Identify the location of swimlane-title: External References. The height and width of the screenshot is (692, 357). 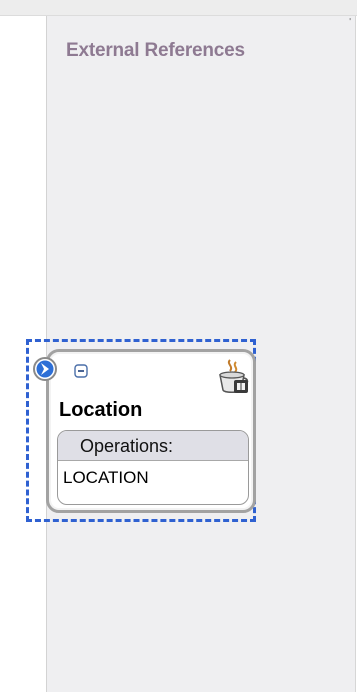
(155, 50).